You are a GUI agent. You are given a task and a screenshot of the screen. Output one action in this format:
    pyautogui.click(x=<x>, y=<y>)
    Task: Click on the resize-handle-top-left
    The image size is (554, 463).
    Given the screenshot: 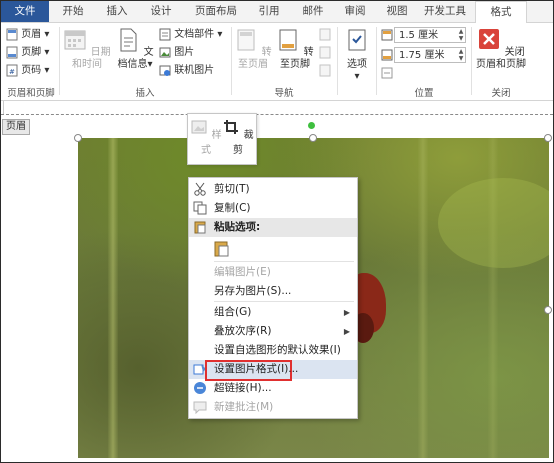 What is the action you would take?
    pyautogui.click(x=78, y=138)
    